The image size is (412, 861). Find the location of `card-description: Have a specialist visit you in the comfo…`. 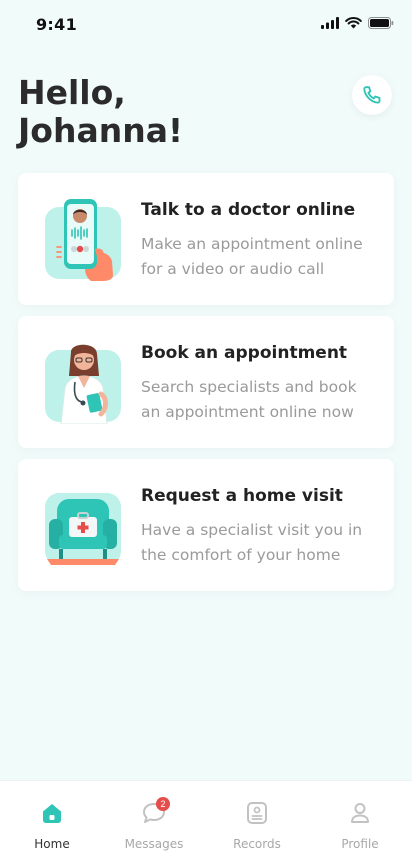

card-description: Have a specialist visit you in the comfo… is located at coordinates (261, 543).